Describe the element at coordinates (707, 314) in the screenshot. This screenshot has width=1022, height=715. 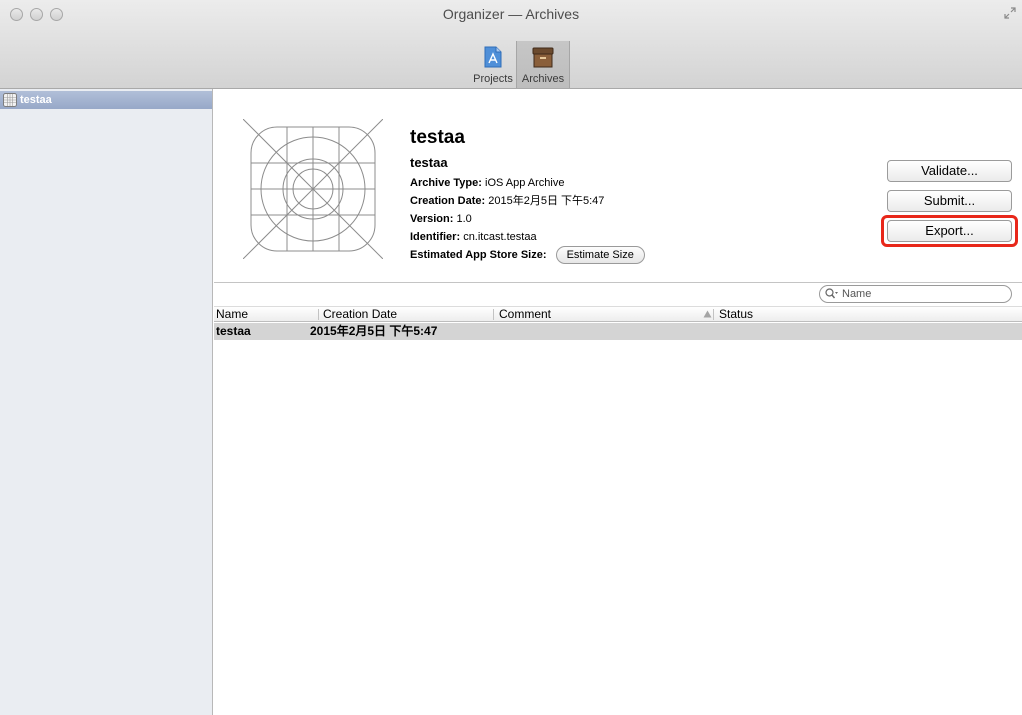
I see `sort-ascending-icon` at that location.